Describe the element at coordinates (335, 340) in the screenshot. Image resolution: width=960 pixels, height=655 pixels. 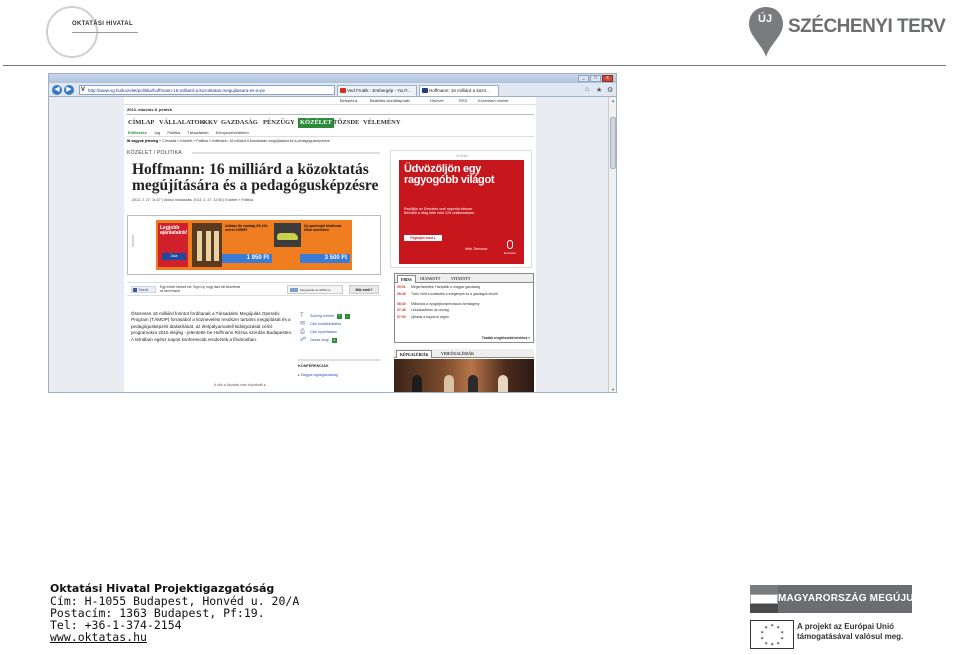
I see `share-arrow-button: ▸` at that location.